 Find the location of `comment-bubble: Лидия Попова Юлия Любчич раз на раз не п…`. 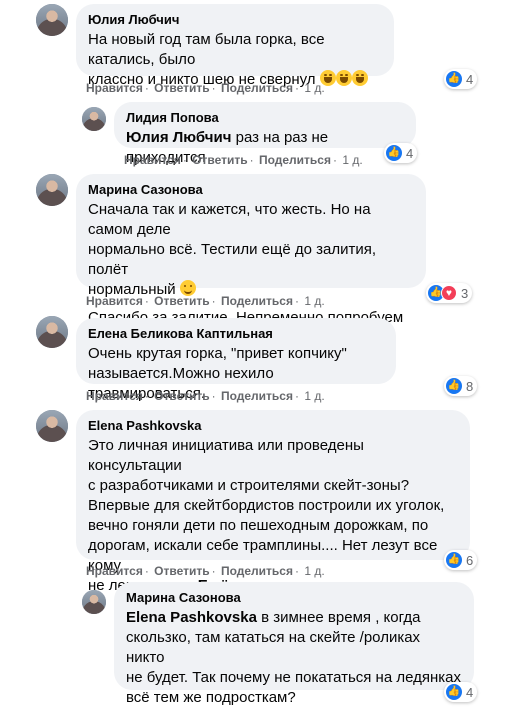

comment-bubble: Лидия Попова Юлия Любчич раз на раз не п… is located at coordinates (265, 134).